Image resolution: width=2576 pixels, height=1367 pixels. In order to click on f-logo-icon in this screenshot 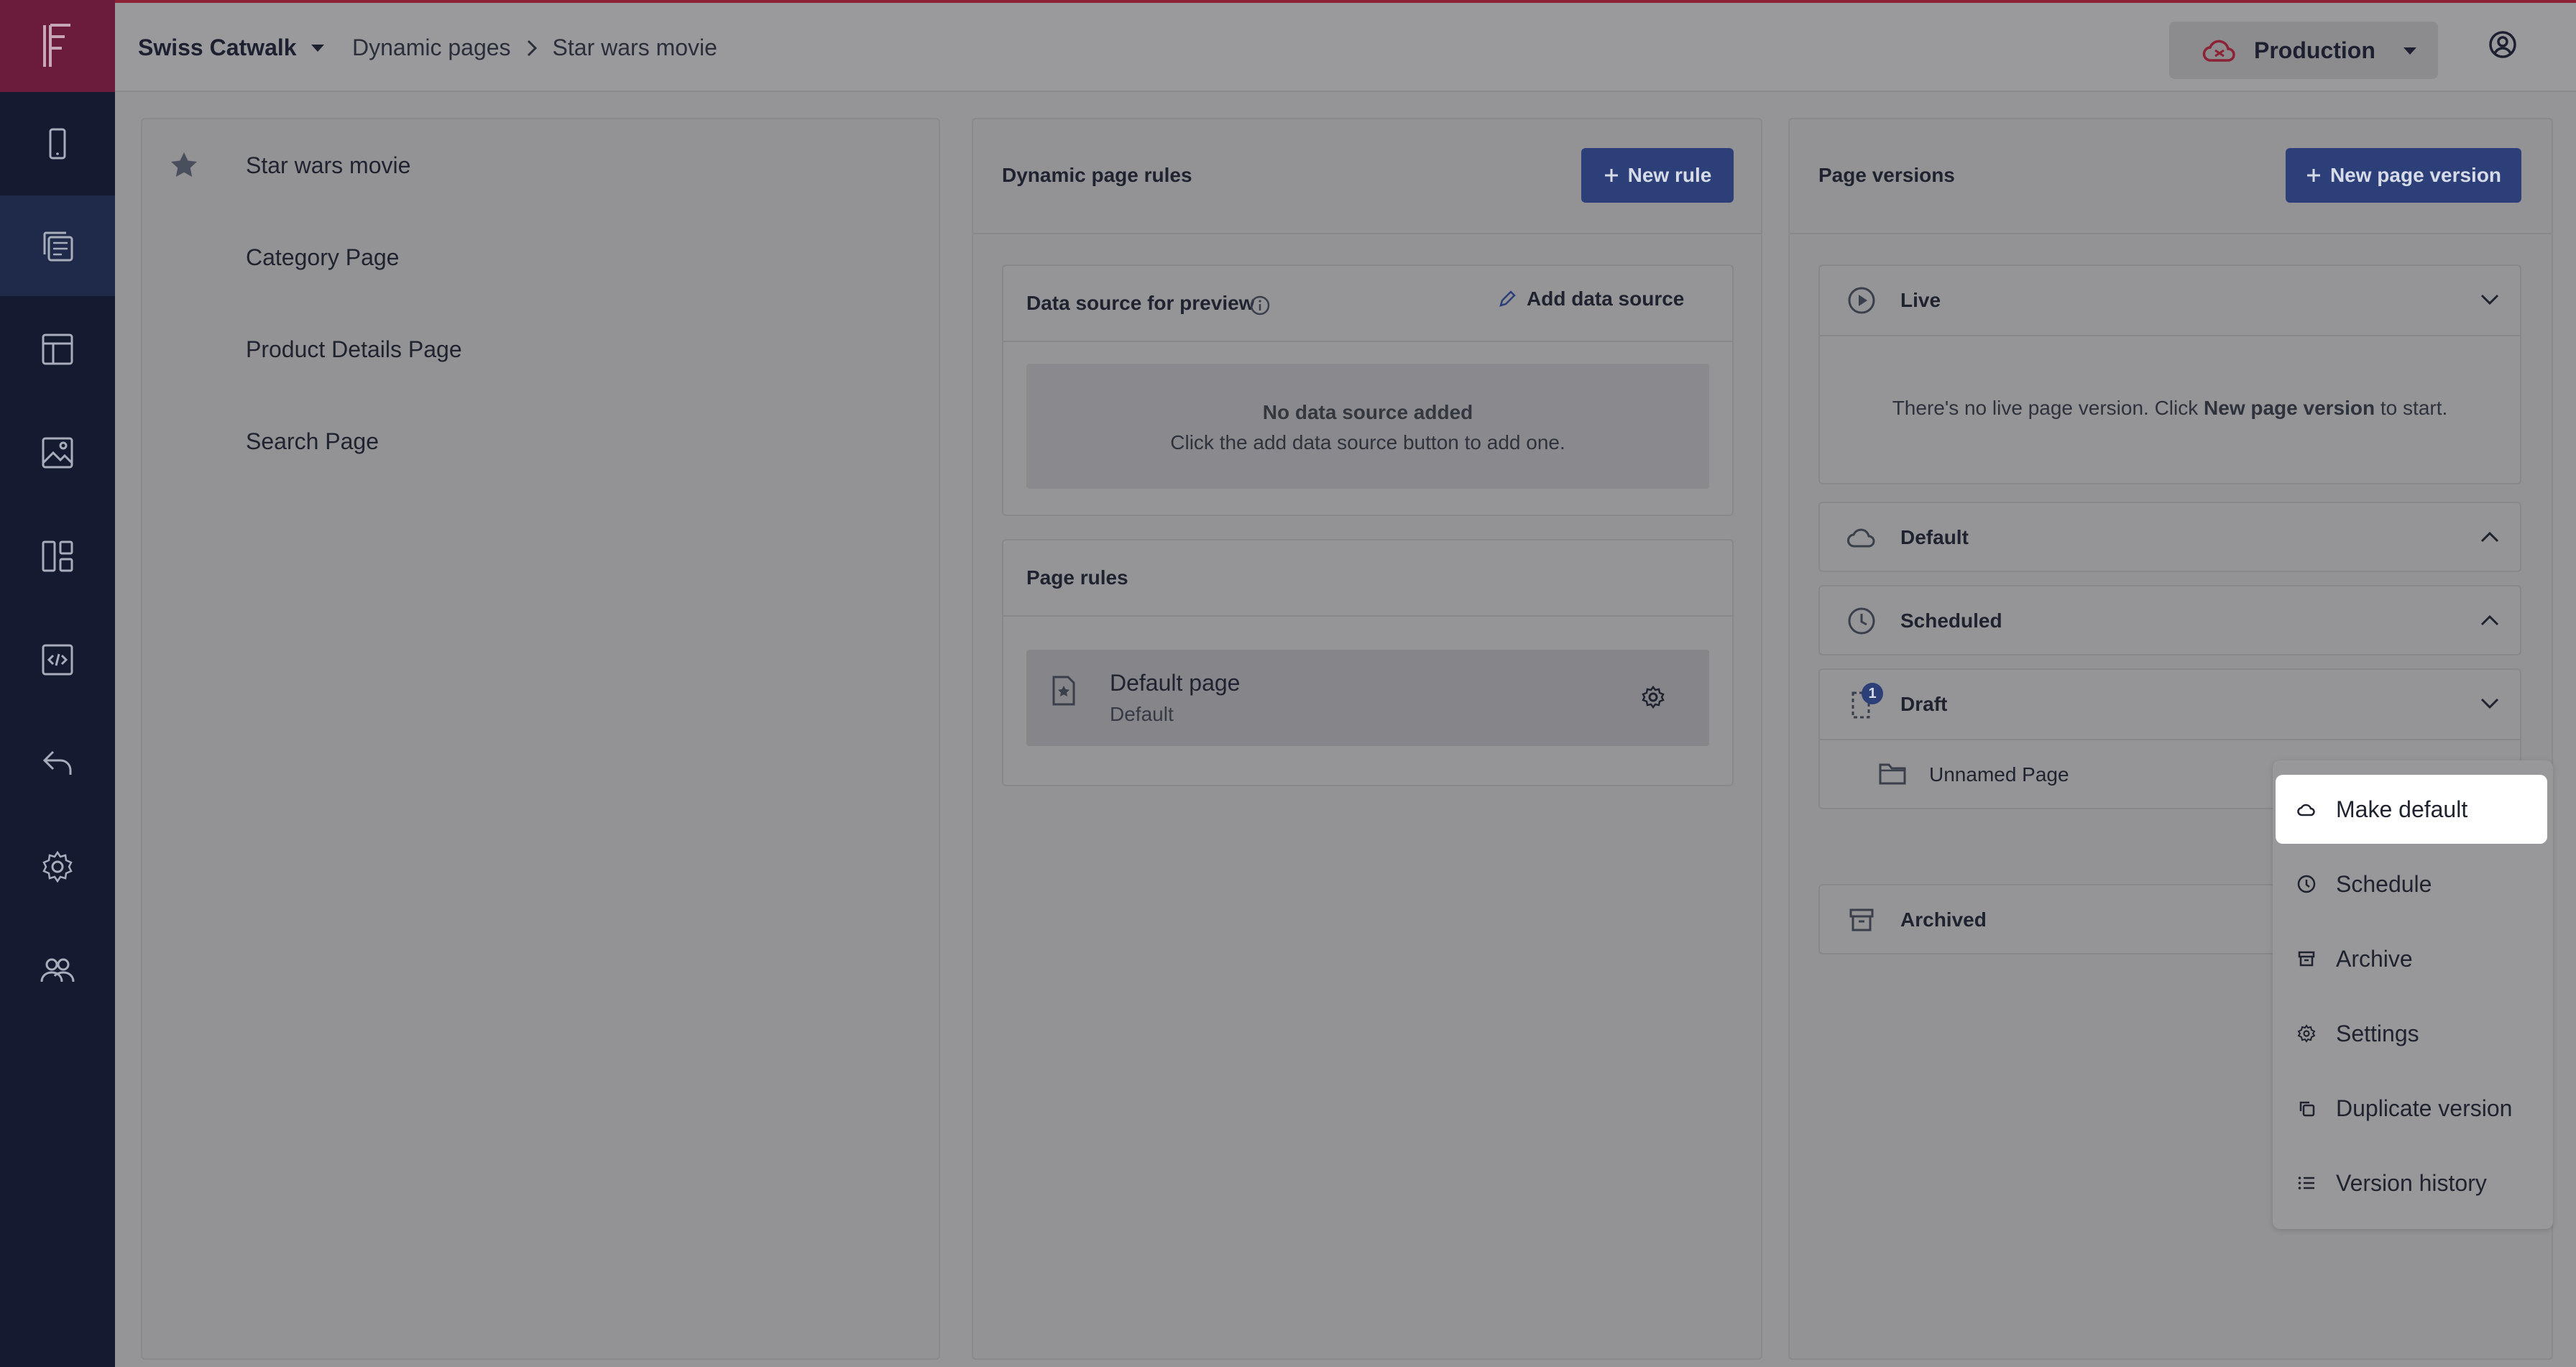, I will do `click(57, 46)`.